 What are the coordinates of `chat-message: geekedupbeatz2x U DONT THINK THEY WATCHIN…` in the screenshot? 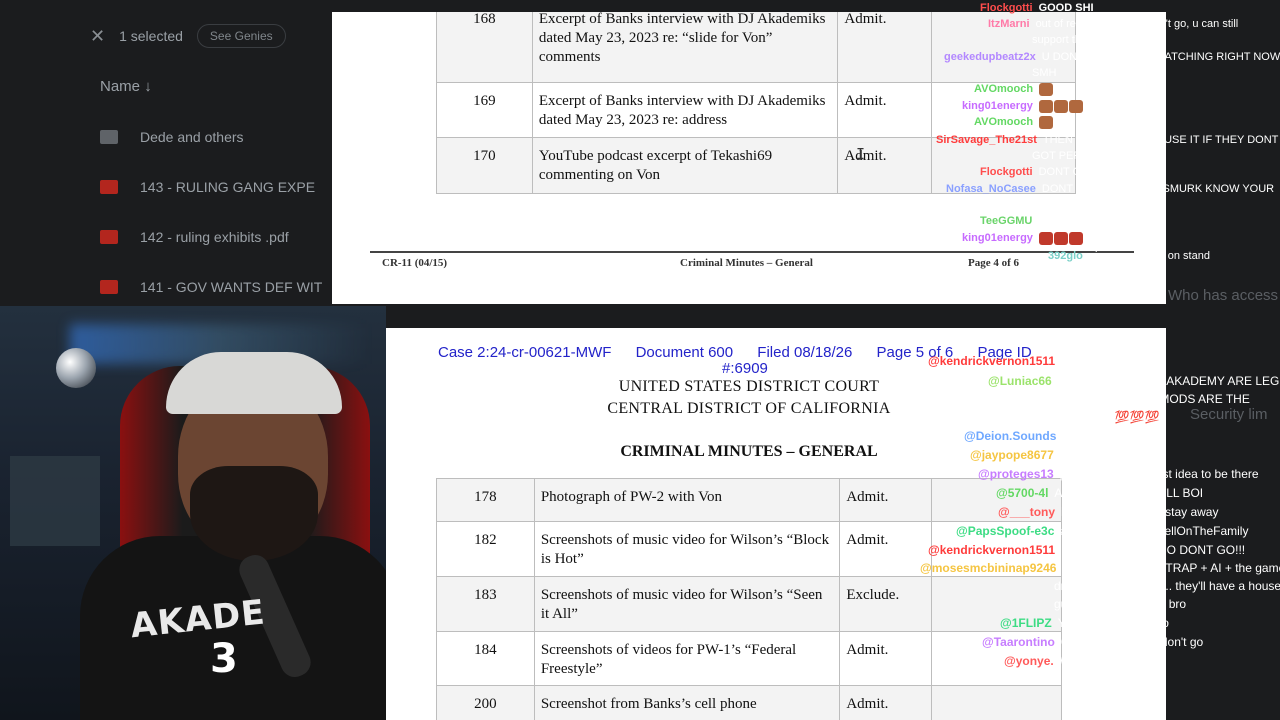 It's located at (1112, 57).